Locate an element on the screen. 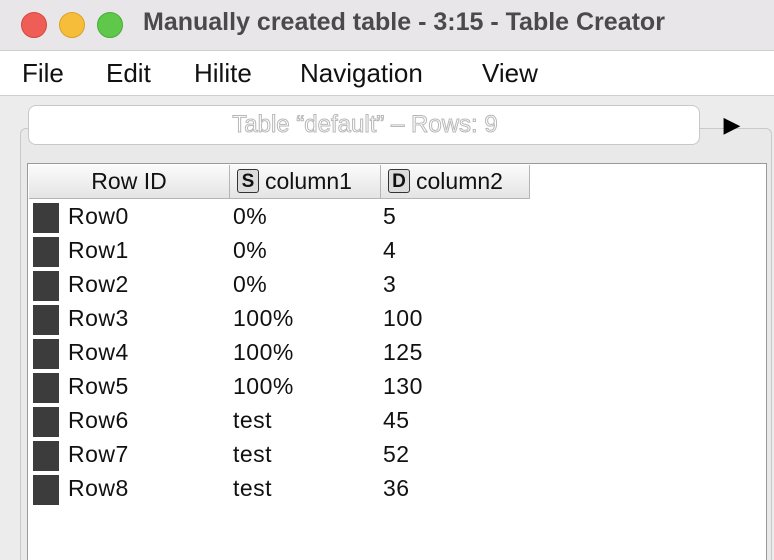  column-header-column2: Dcolumn2 is located at coordinates (455, 182).